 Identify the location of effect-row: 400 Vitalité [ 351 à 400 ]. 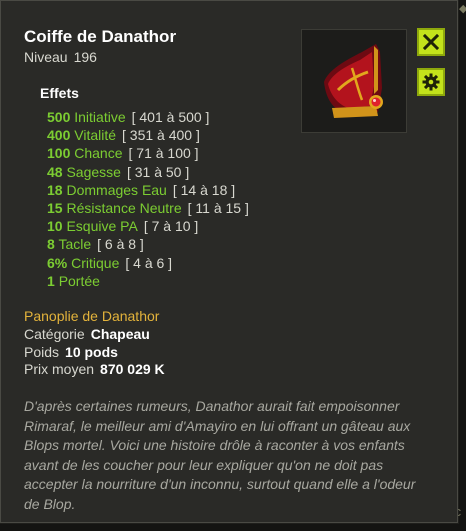
(148, 135).